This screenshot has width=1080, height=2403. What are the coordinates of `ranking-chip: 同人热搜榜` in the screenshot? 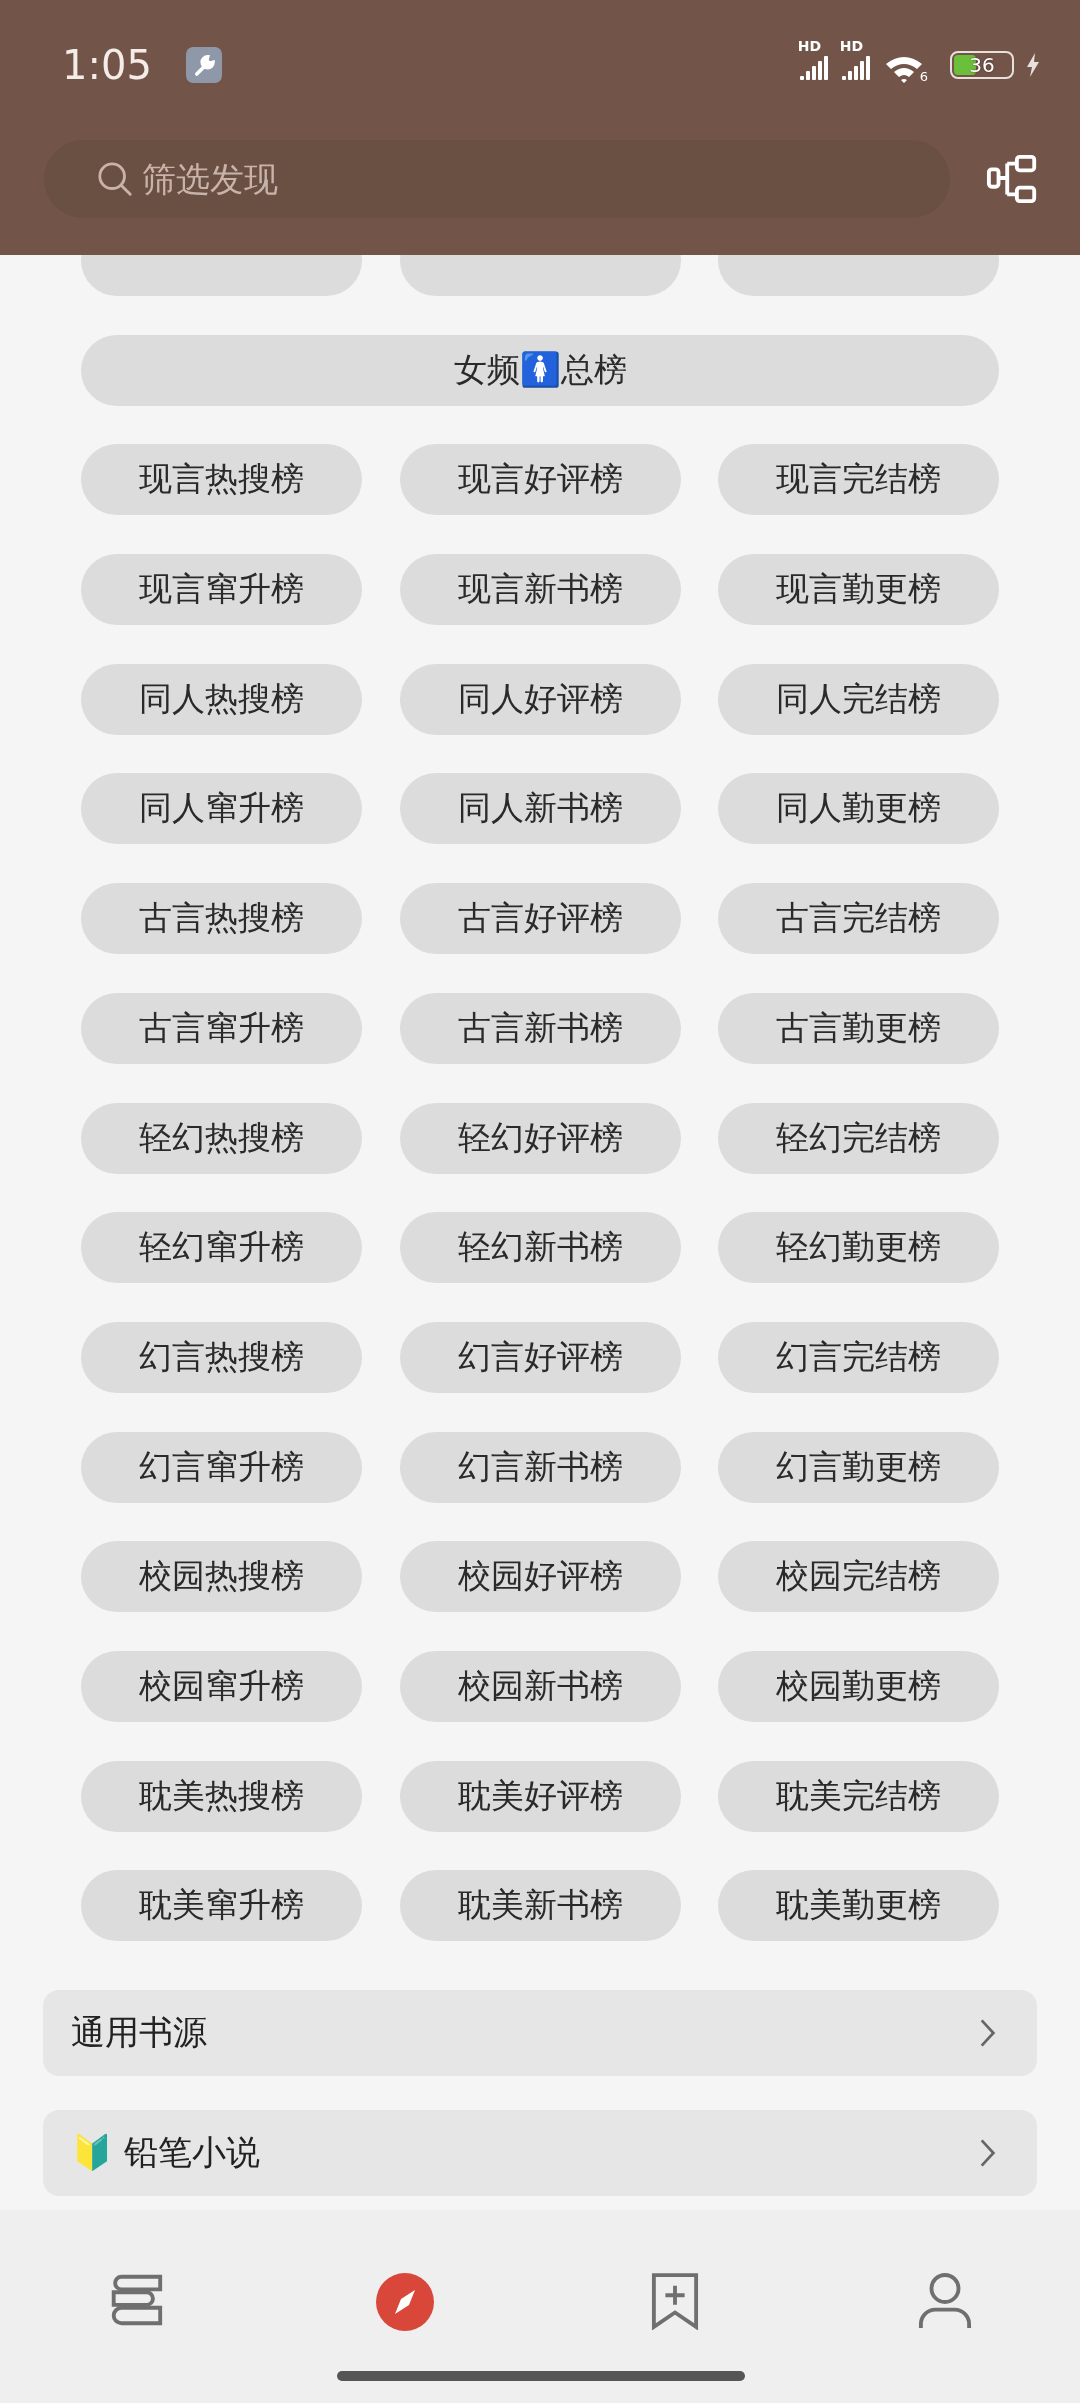 It's located at (221, 699).